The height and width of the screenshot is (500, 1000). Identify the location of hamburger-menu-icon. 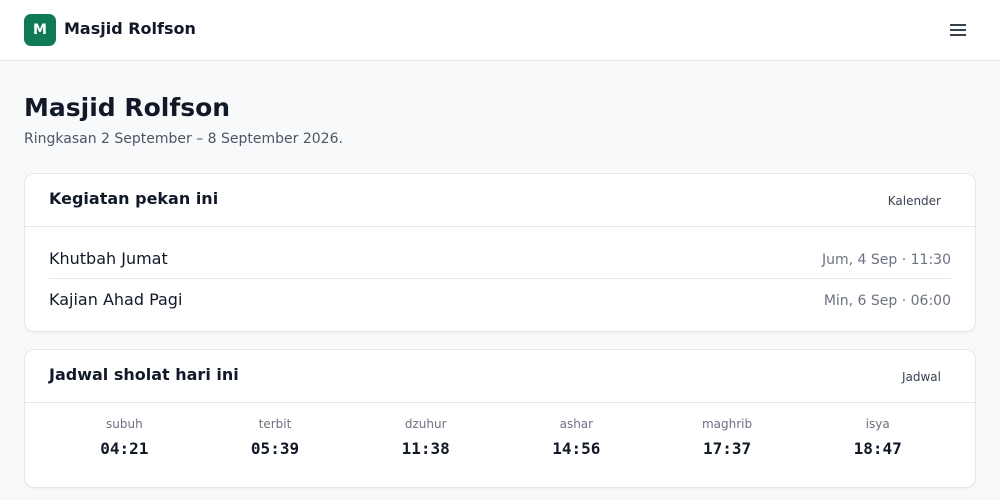
(958, 30).